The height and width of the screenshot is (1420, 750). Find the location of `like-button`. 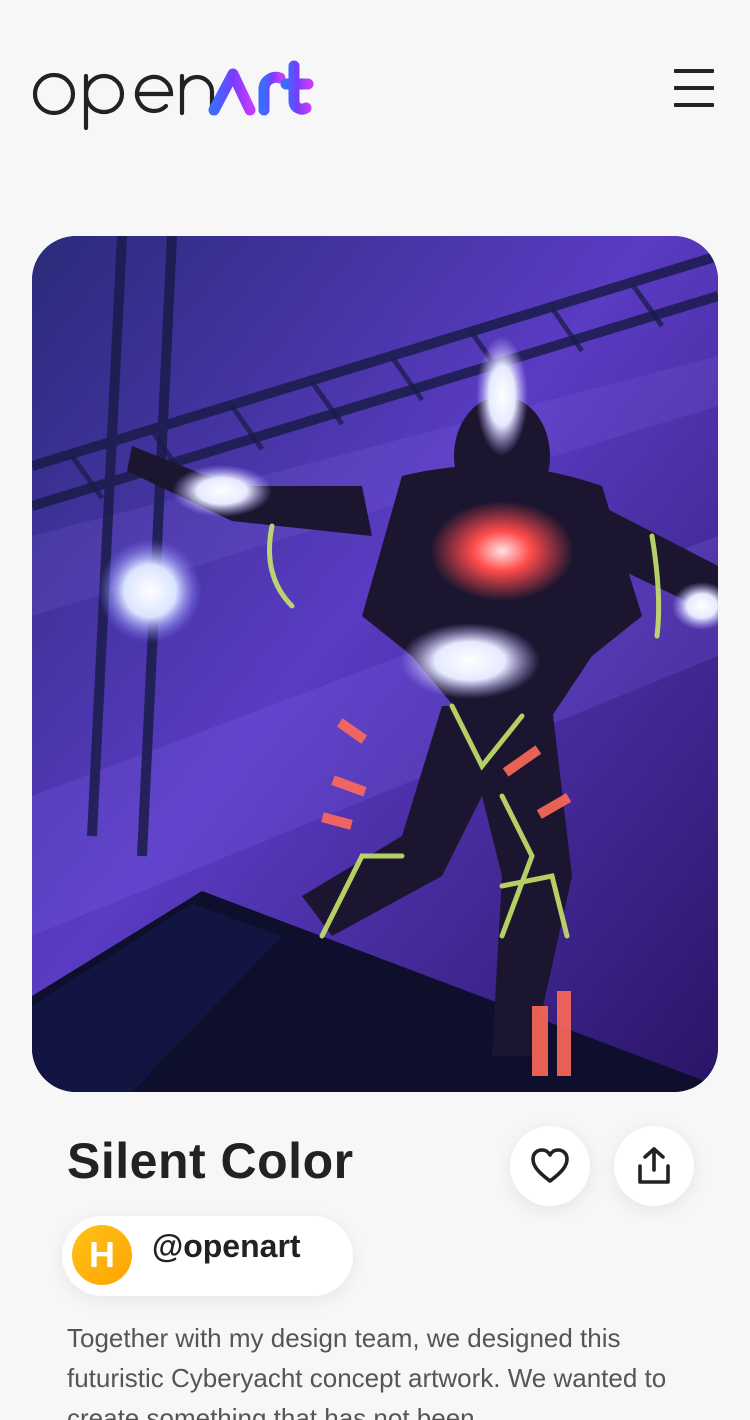

like-button is located at coordinates (550, 1166).